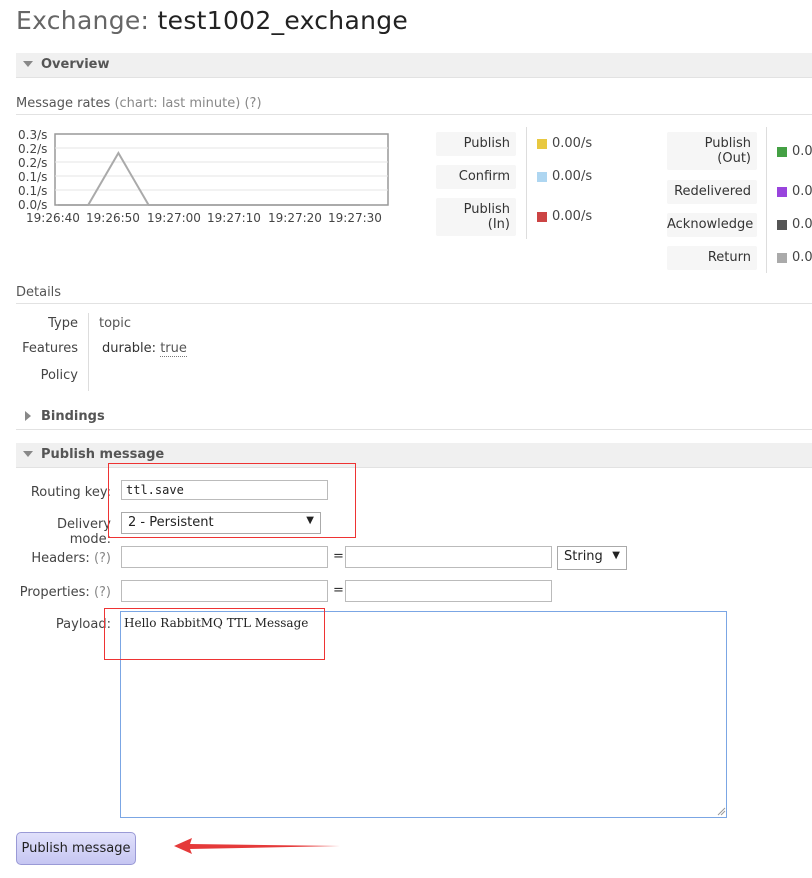  What do you see at coordinates (33, 135) in the screenshot?
I see `y-tick-label: 0.3/s` at bounding box center [33, 135].